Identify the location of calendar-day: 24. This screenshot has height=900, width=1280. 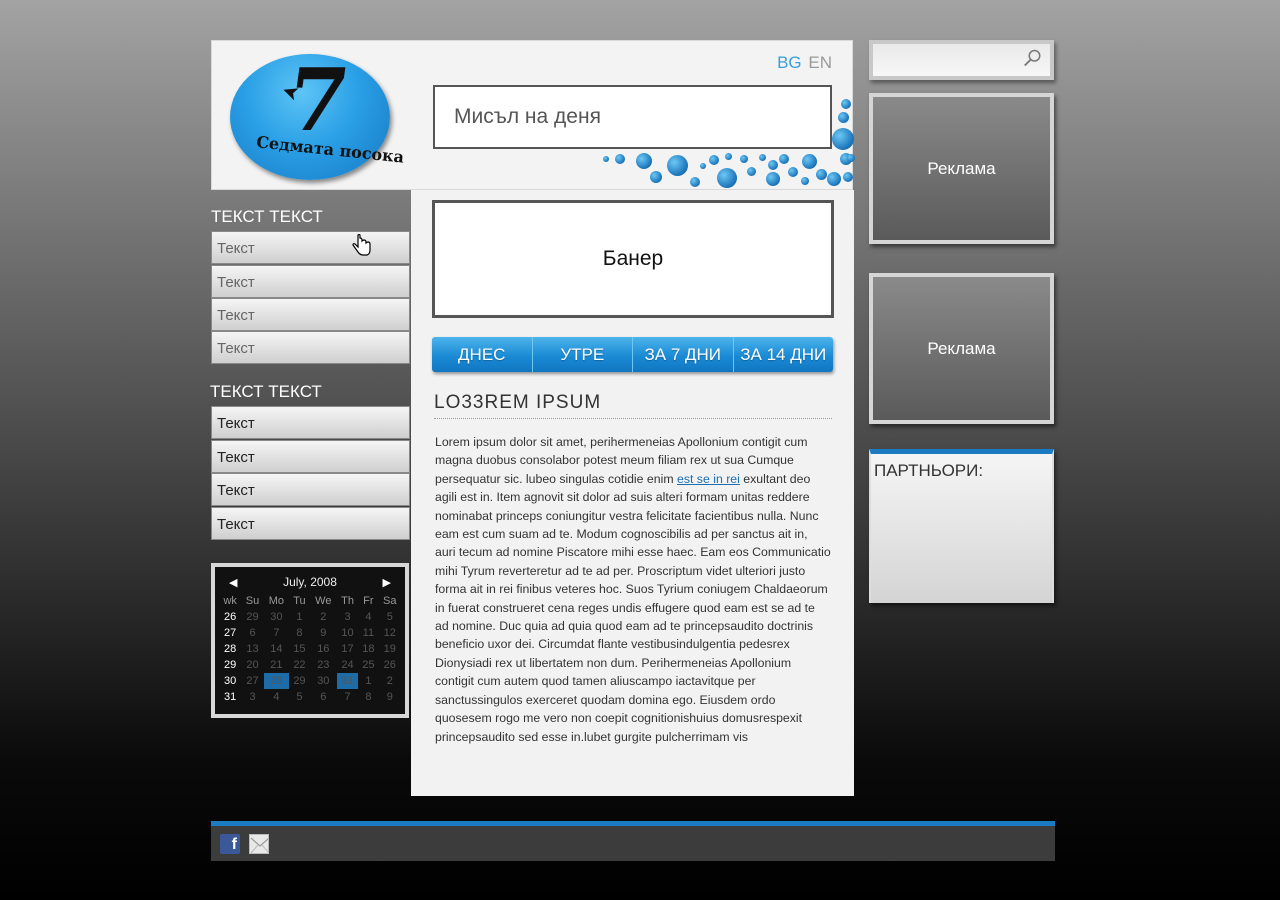
(347, 665).